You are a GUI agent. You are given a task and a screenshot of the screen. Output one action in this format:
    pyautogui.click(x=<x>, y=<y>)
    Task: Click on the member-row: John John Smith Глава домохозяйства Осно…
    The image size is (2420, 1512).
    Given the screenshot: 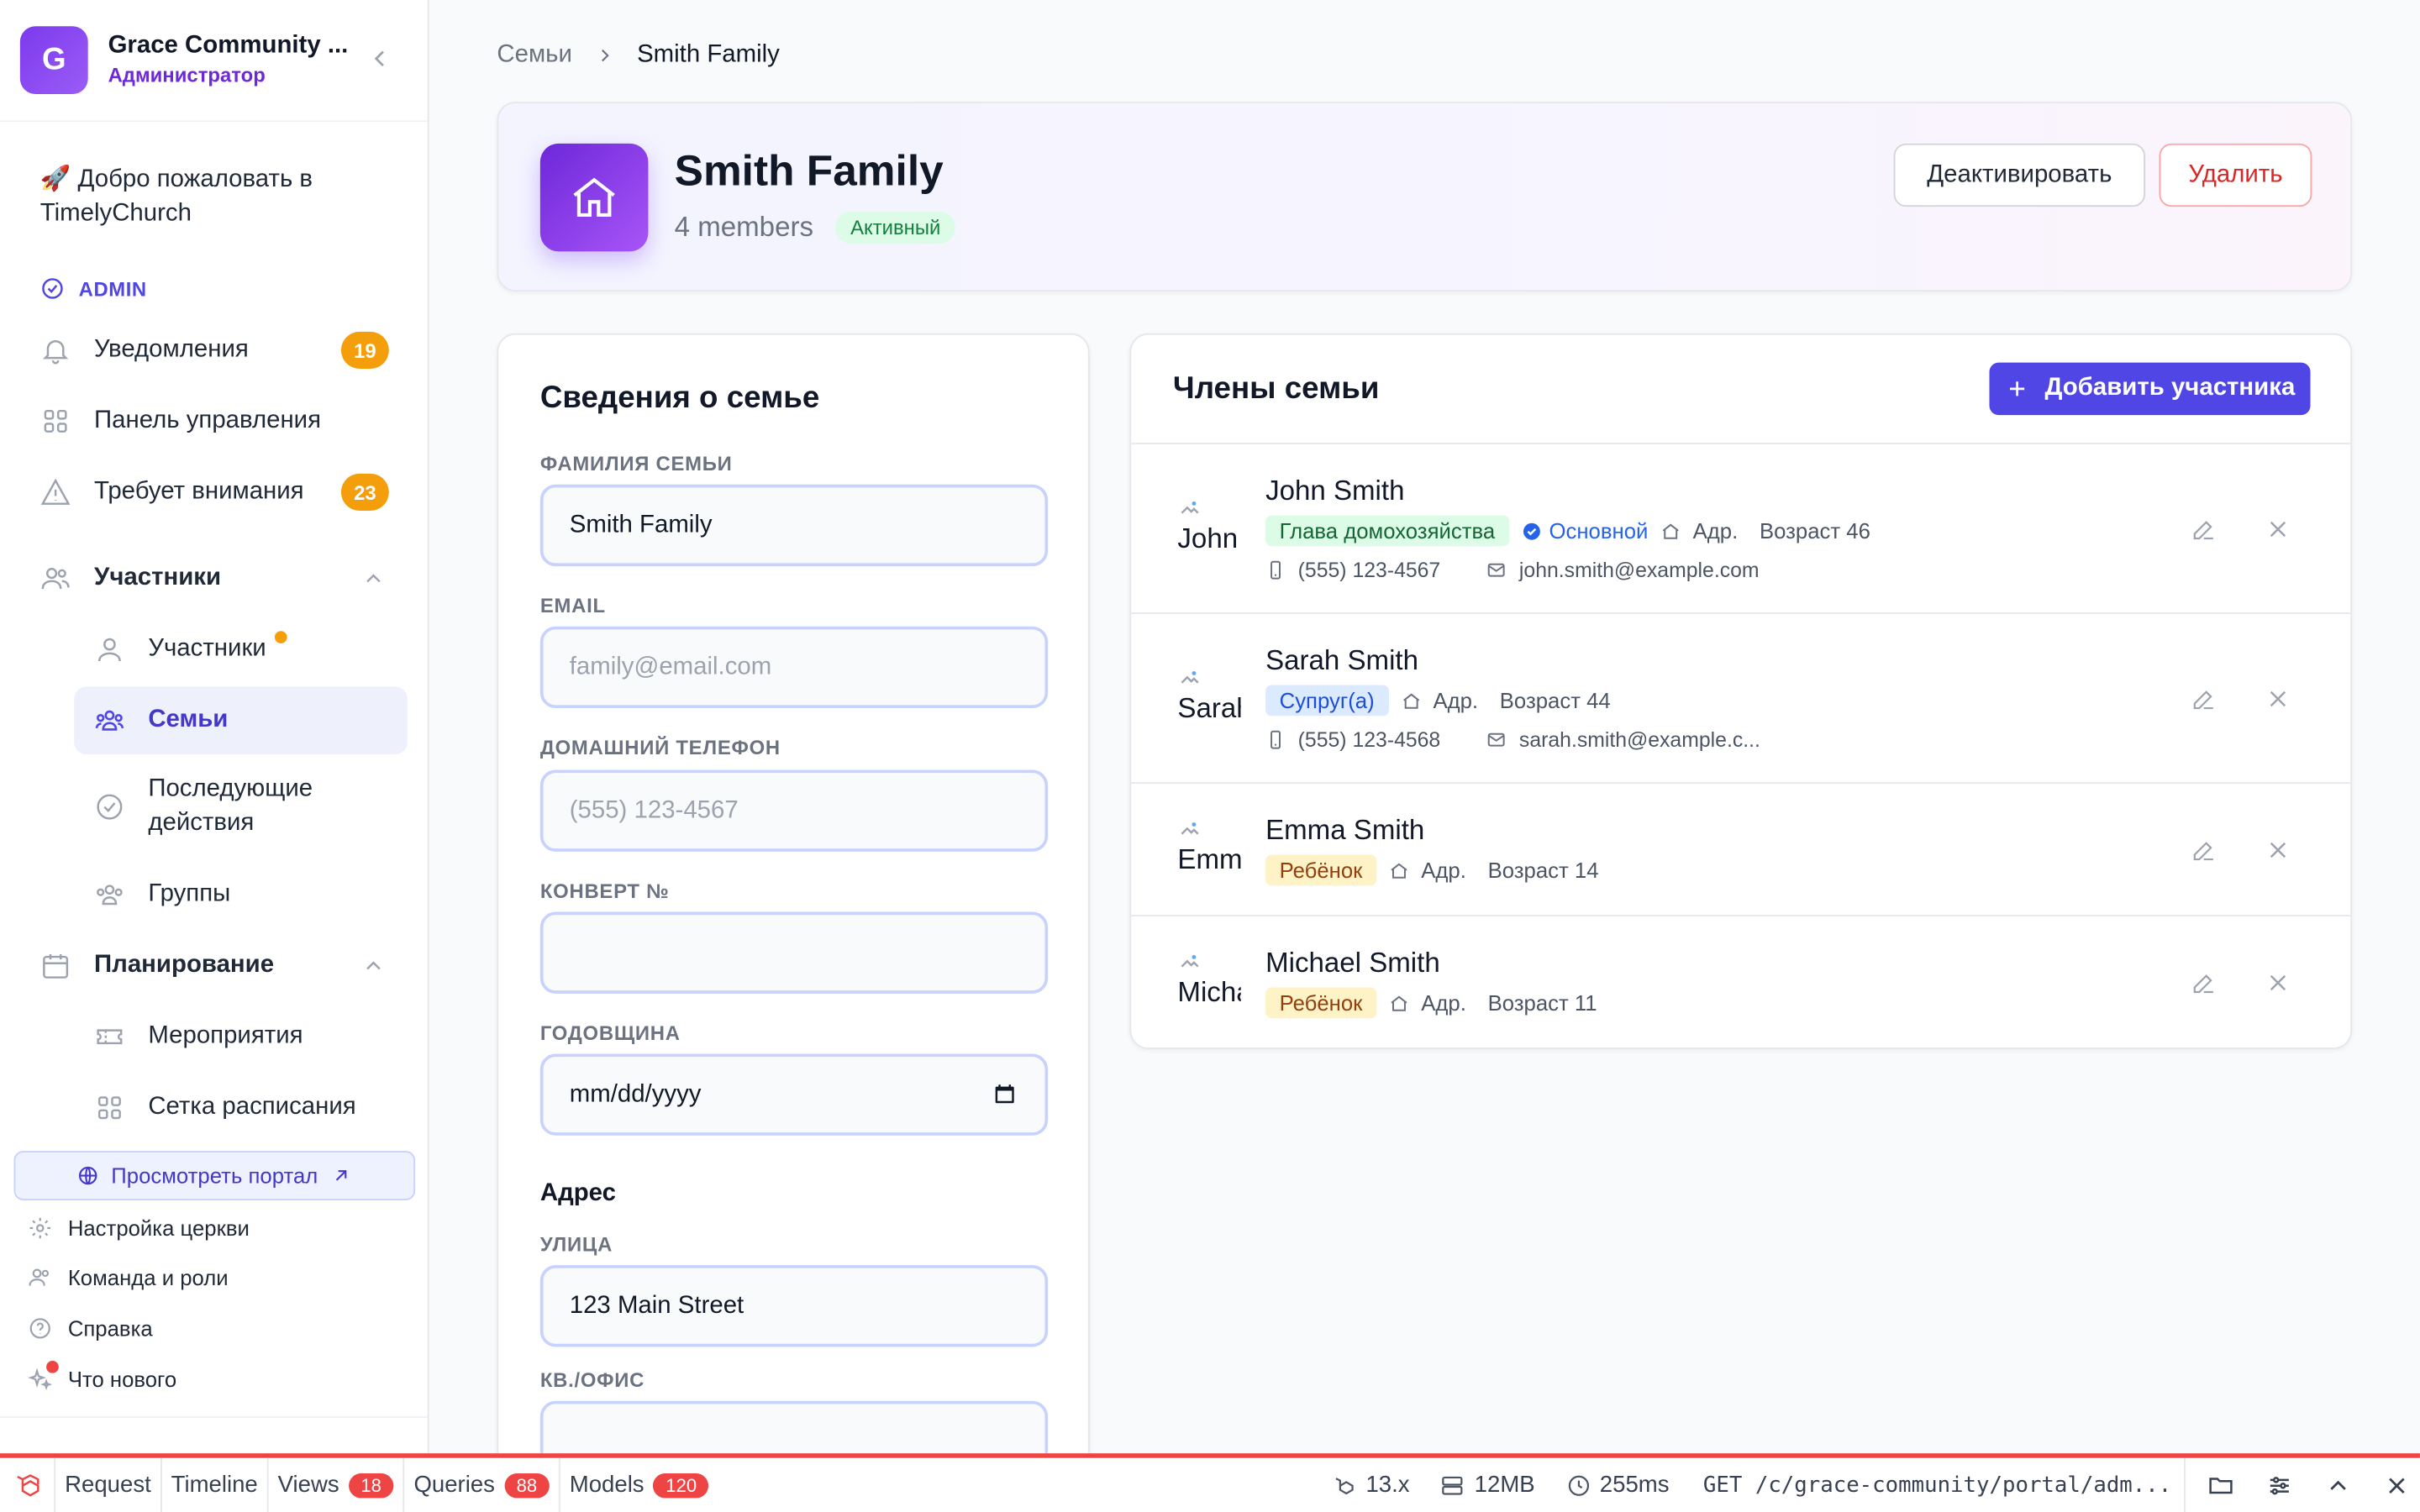 What is the action you would take?
    pyautogui.click(x=1741, y=527)
    